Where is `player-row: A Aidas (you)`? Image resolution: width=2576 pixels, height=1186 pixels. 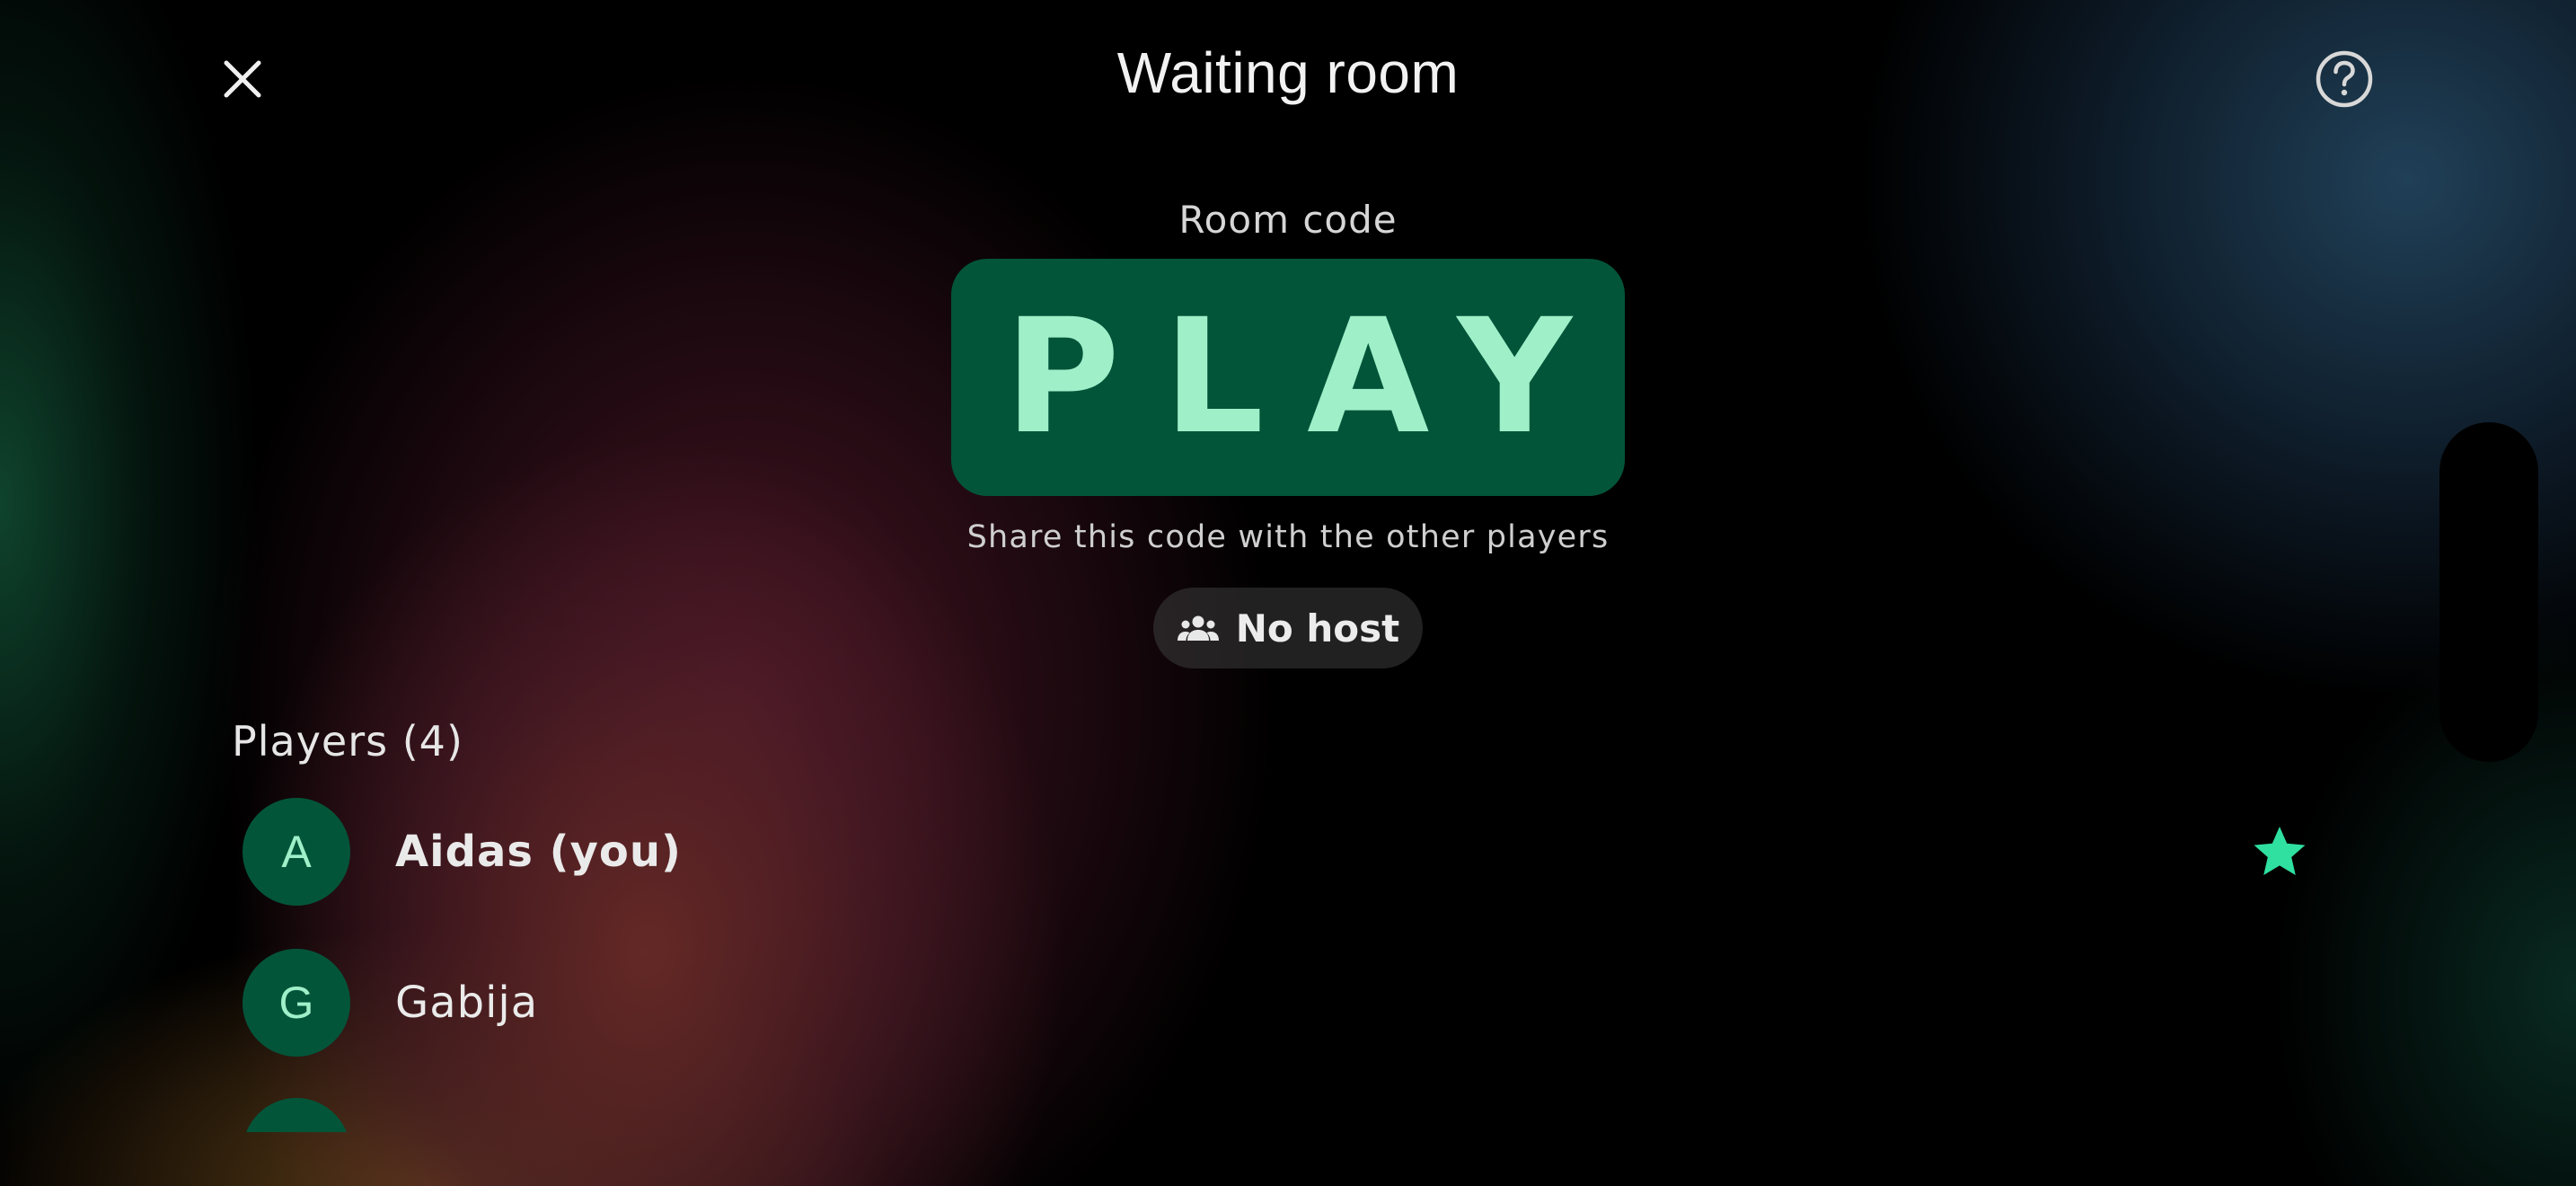
player-row: A Aidas (you) is located at coordinates (1289, 852).